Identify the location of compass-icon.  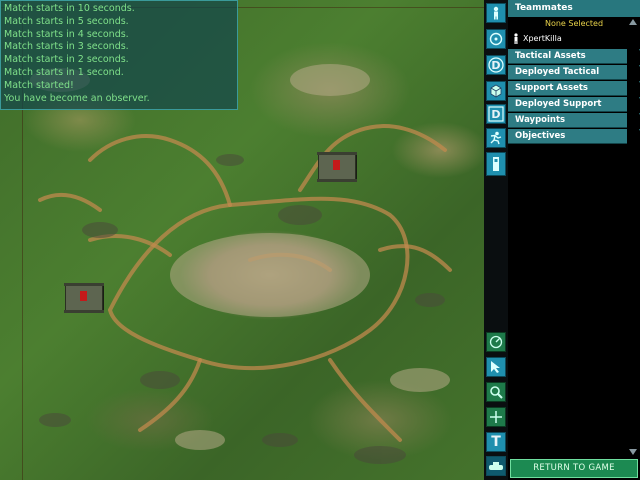
(496, 39).